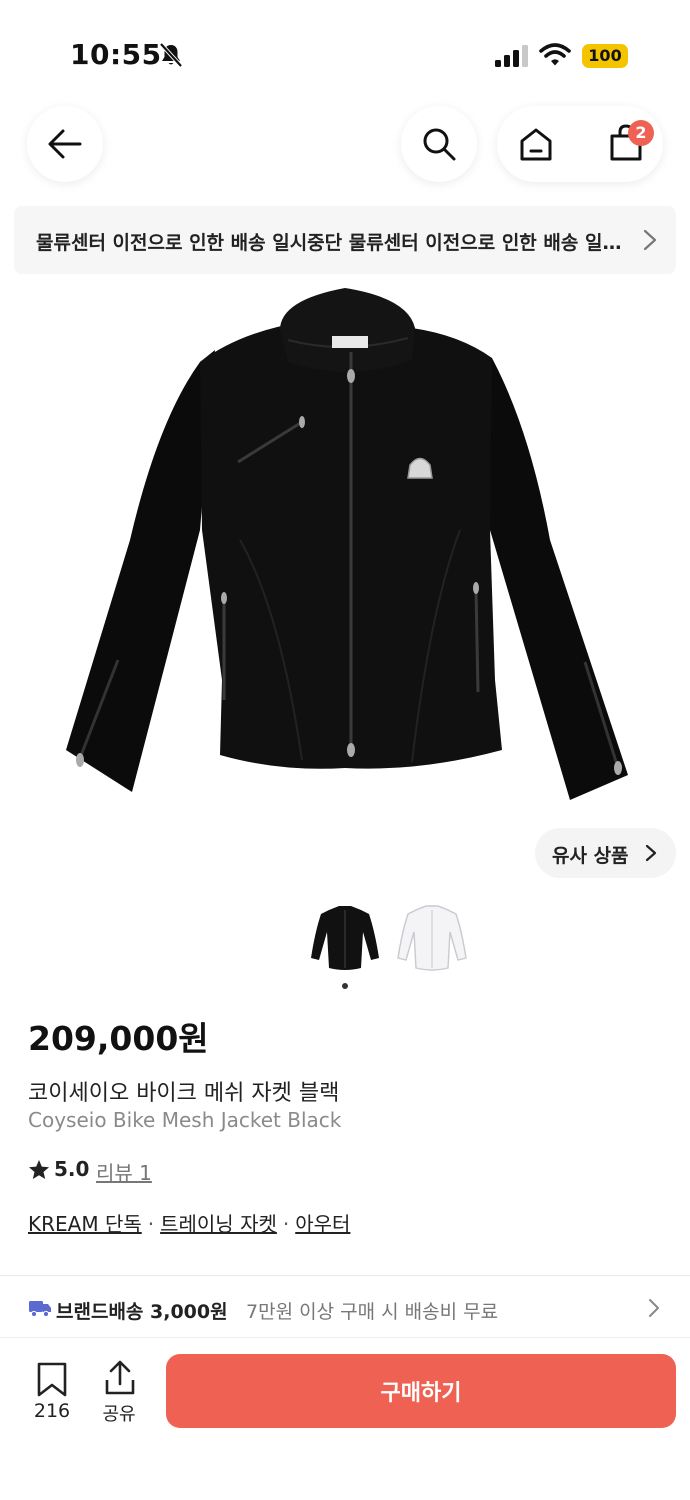 The height and width of the screenshot is (1500, 690). Describe the element at coordinates (52, 1411) in the screenshot. I see `bookmark-count: 216` at that location.